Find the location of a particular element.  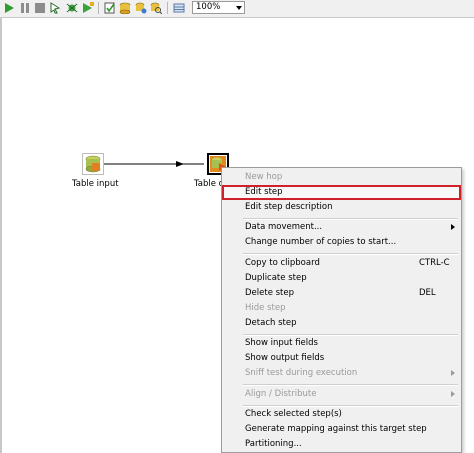

canvas-left-border is located at coordinates (1, 235).